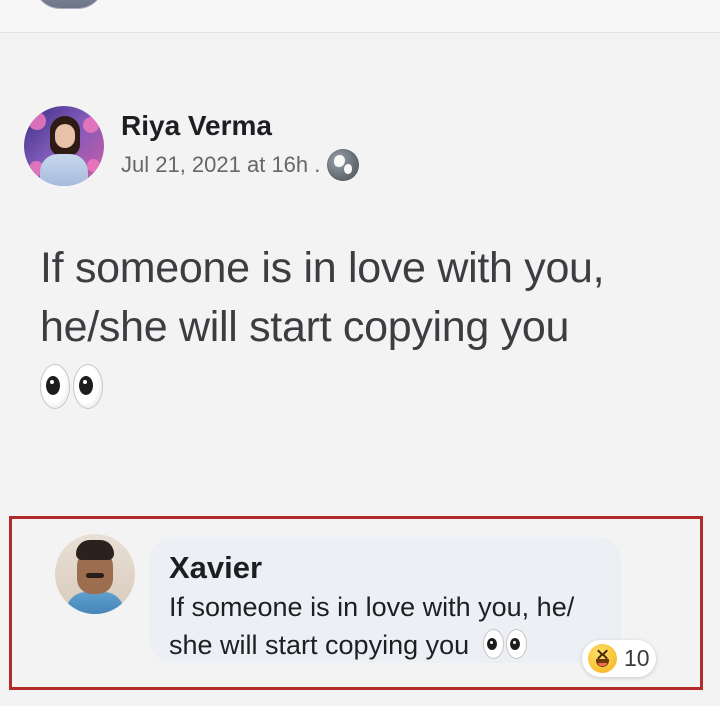 This screenshot has height=706, width=720. I want to click on previous-post-strip, so click(360, 16).